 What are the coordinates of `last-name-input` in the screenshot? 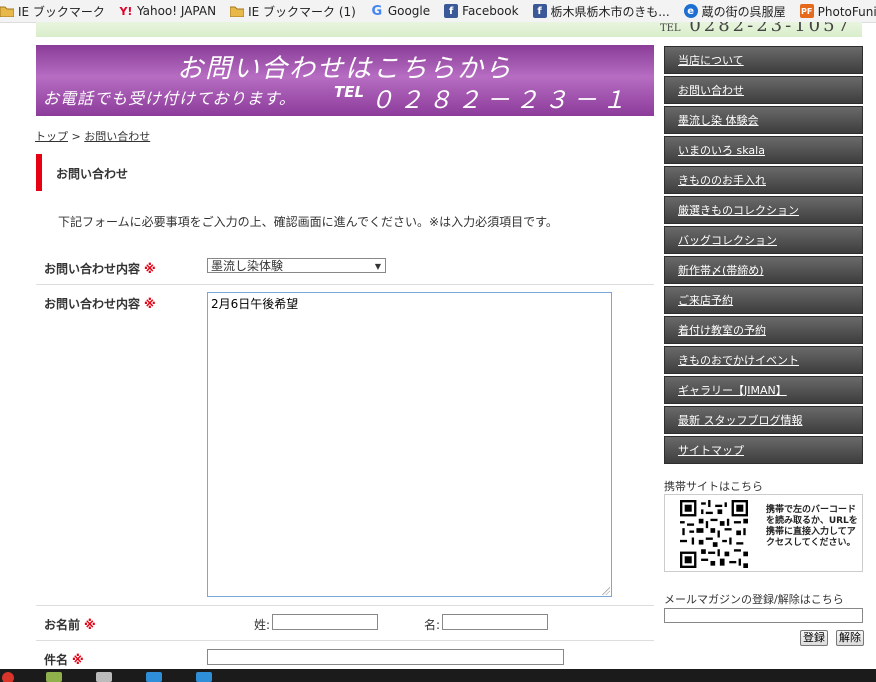 It's located at (325, 622).